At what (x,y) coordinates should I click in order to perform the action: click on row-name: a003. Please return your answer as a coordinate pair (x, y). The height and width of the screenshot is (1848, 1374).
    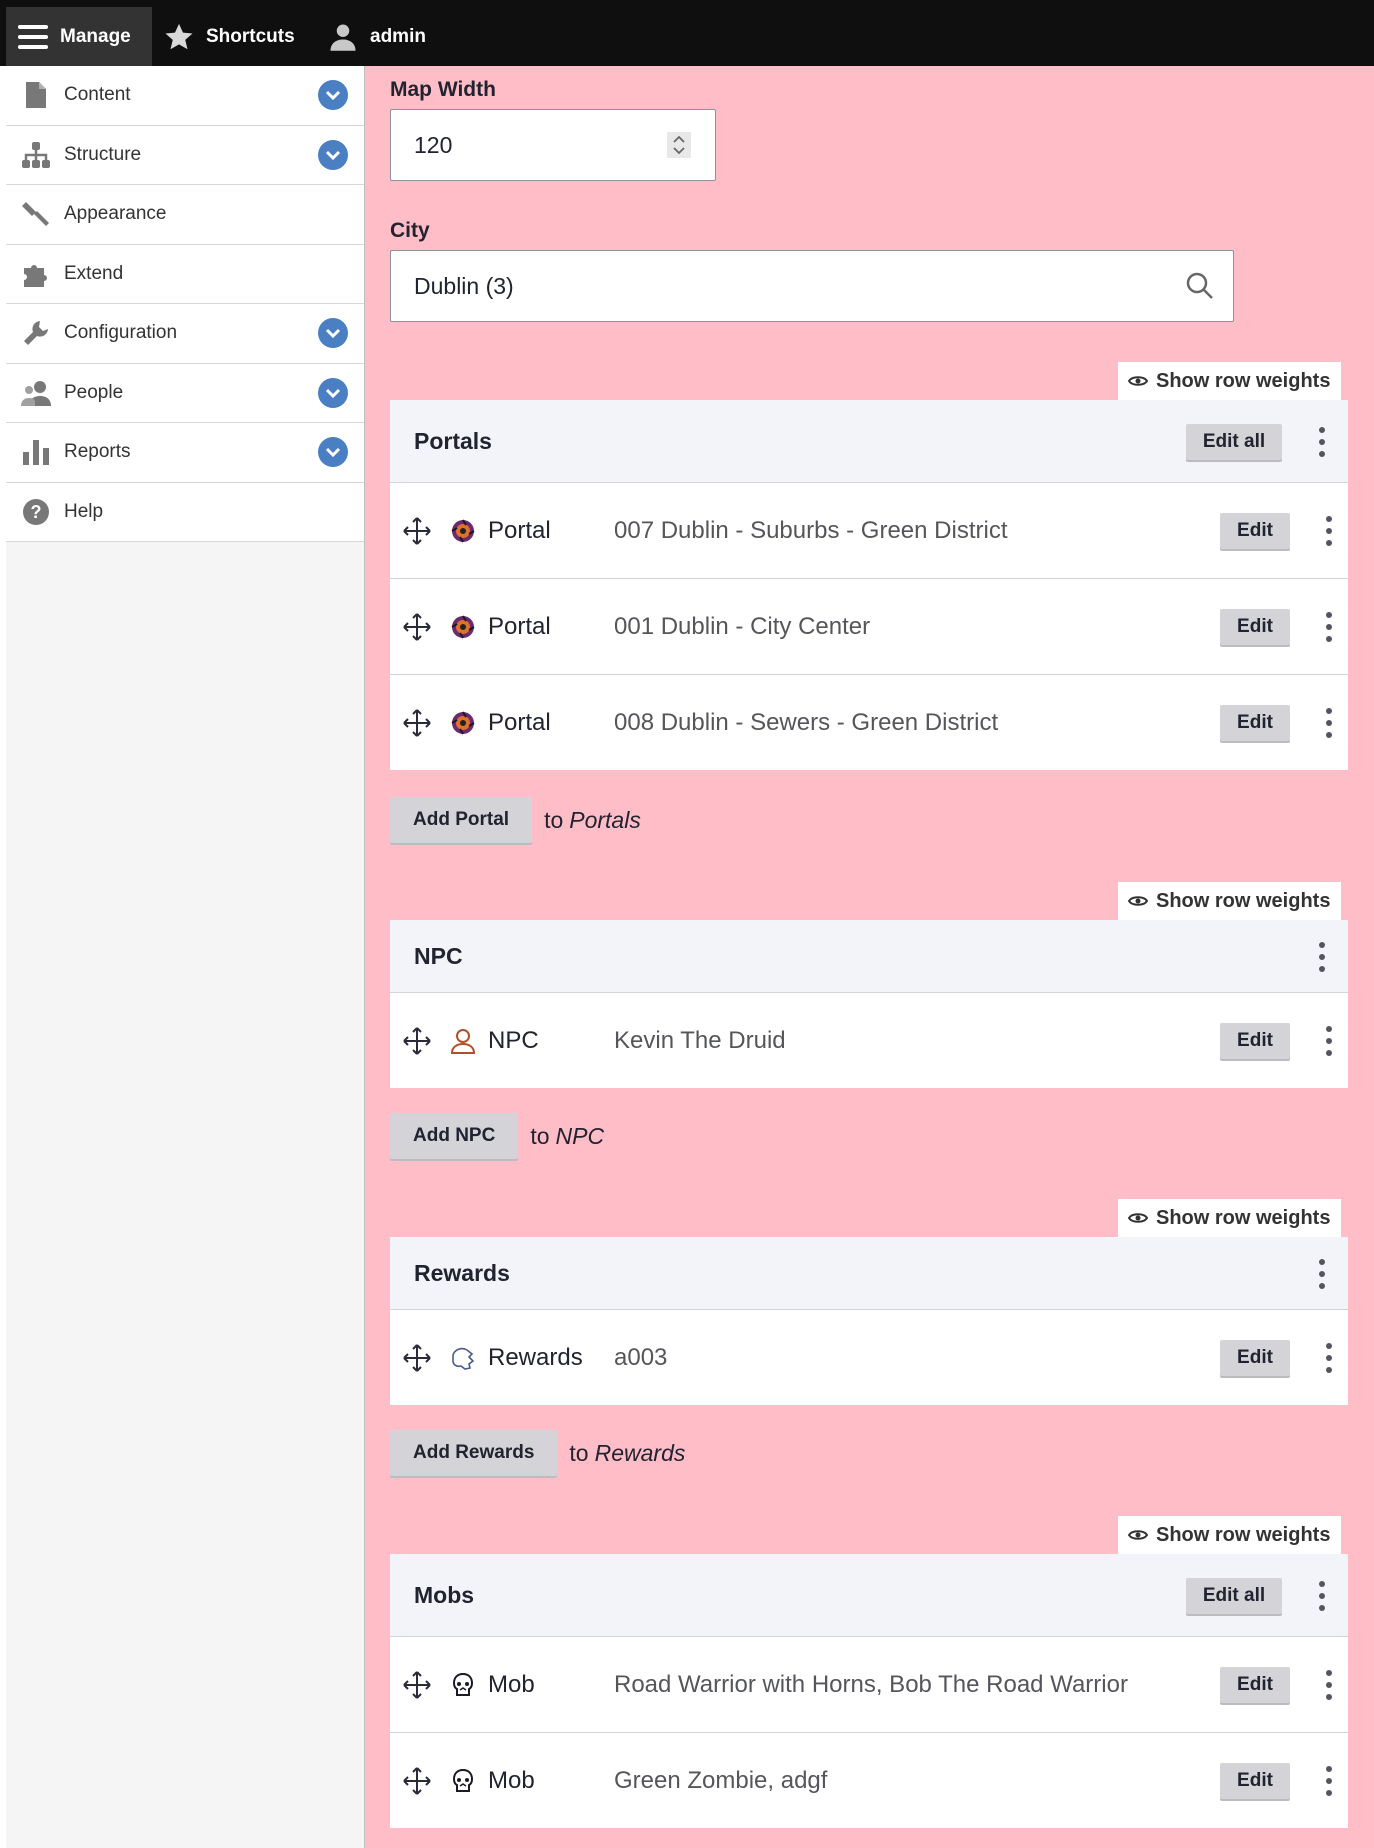
    Looking at the image, I should click on (641, 1357).